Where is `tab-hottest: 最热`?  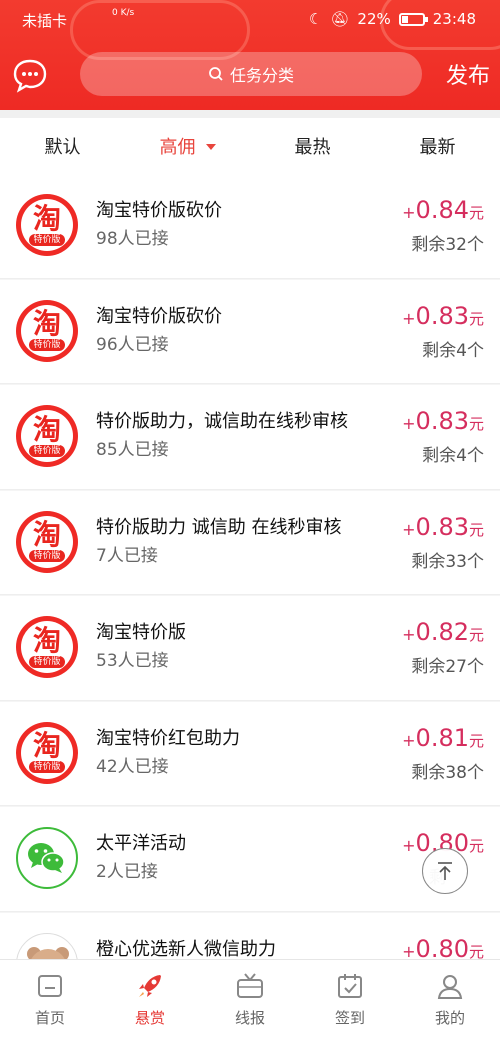
tab-hottest: 最热 is located at coordinates (312, 146).